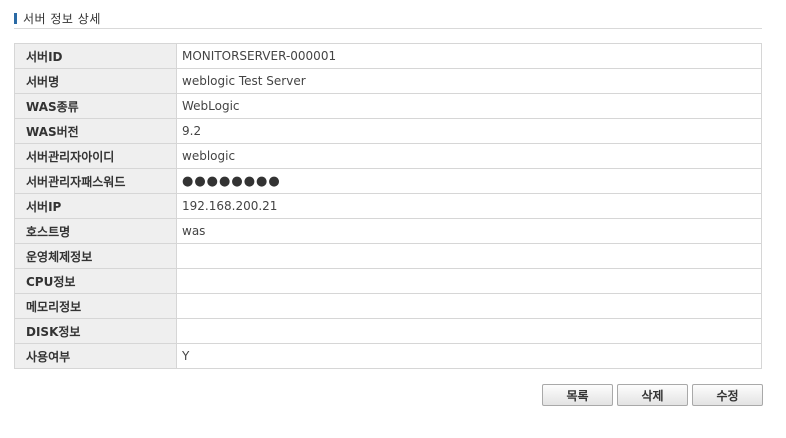 The image size is (786, 438). I want to click on section-title: 서버 정보 상세, so click(388, 19).